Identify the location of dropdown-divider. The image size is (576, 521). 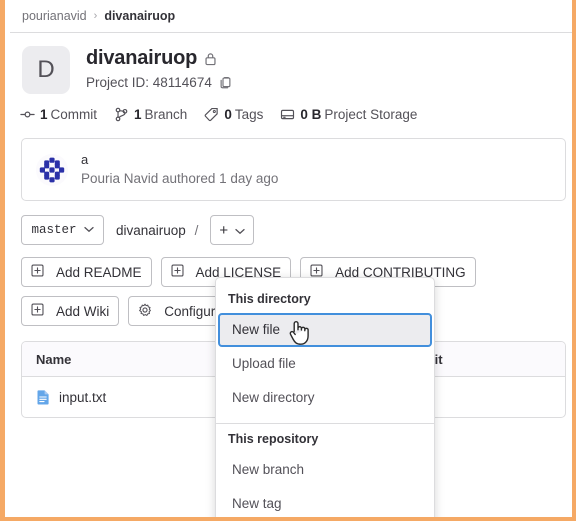
(325, 423).